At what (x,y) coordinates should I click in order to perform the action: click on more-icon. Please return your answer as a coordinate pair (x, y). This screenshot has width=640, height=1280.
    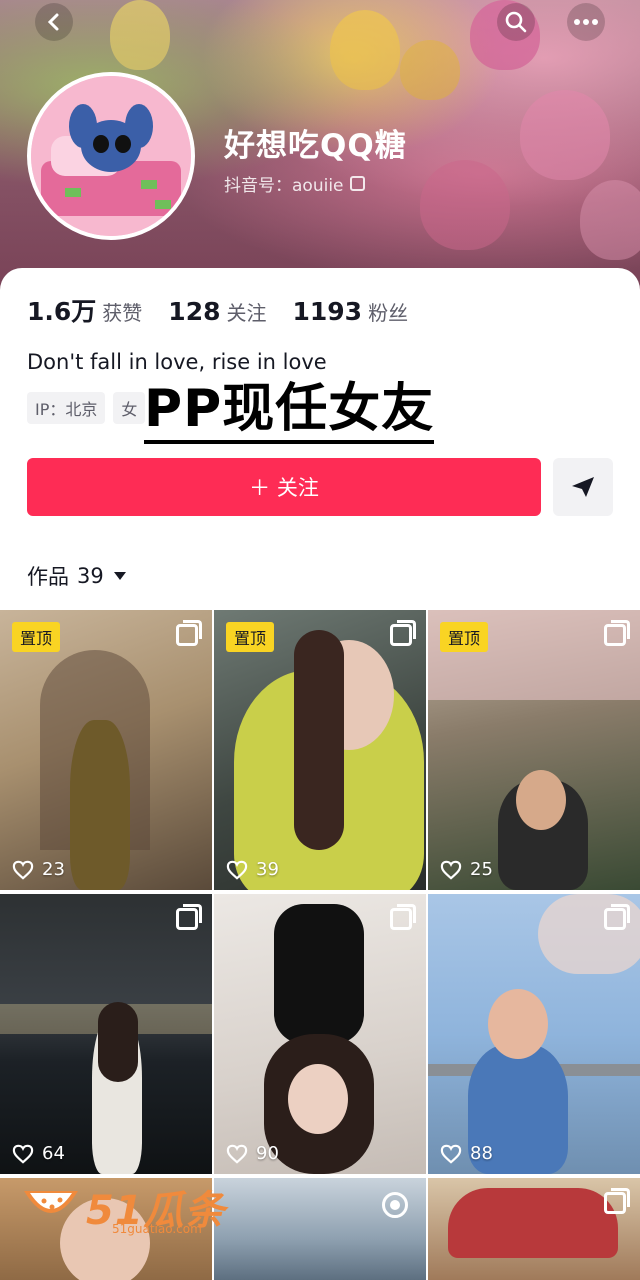
    Looking at the image, I should click on (586, 22).